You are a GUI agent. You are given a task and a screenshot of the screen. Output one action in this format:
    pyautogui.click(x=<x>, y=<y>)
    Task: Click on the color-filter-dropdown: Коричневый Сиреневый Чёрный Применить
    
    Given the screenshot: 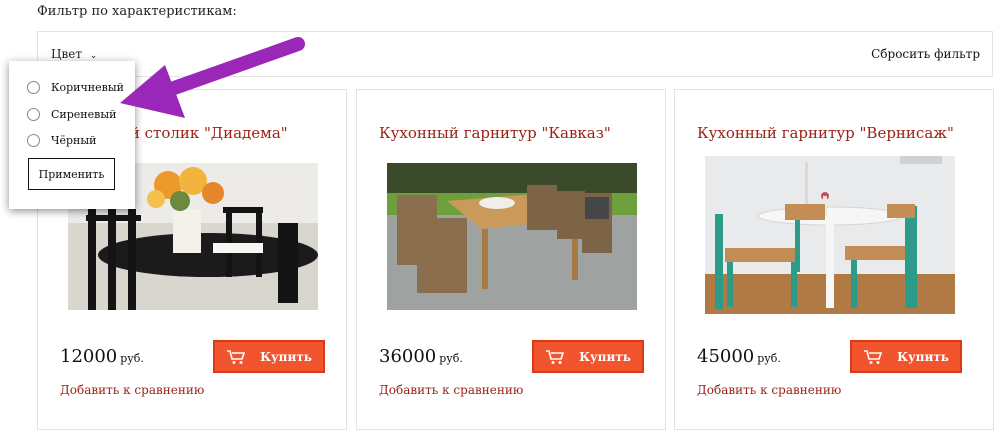 What is the action you would take?
    pyautogui.click(x=72, y=135)
    